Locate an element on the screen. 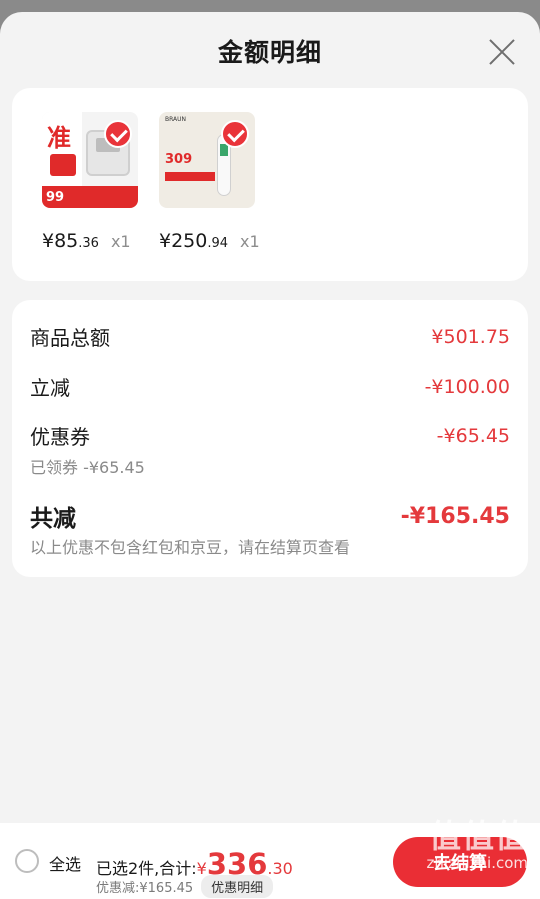  coupon-value: -¥65.45 is located at coordinates (473, 435).